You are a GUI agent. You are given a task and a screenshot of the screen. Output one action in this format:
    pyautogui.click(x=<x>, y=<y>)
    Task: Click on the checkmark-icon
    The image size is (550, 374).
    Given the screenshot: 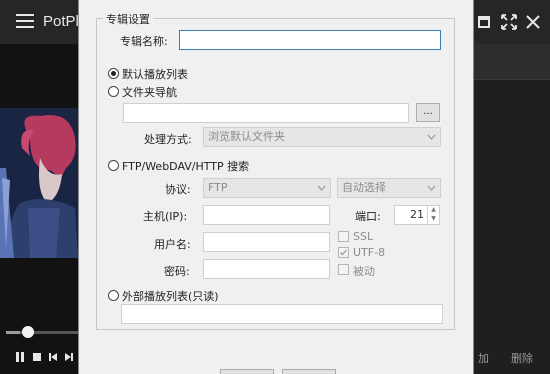 What is the action you would take?
    pyautogui.click(x=343, y=252)
    